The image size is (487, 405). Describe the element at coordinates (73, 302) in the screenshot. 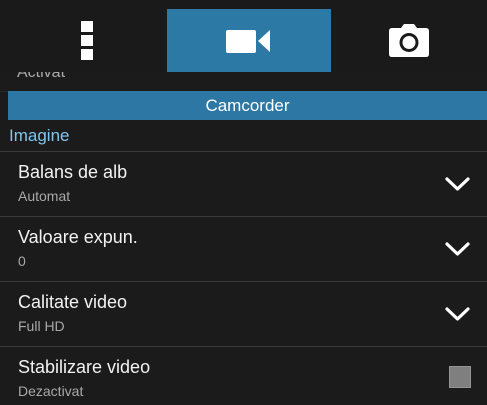

I see `setting-title: Calitate video` at that location.